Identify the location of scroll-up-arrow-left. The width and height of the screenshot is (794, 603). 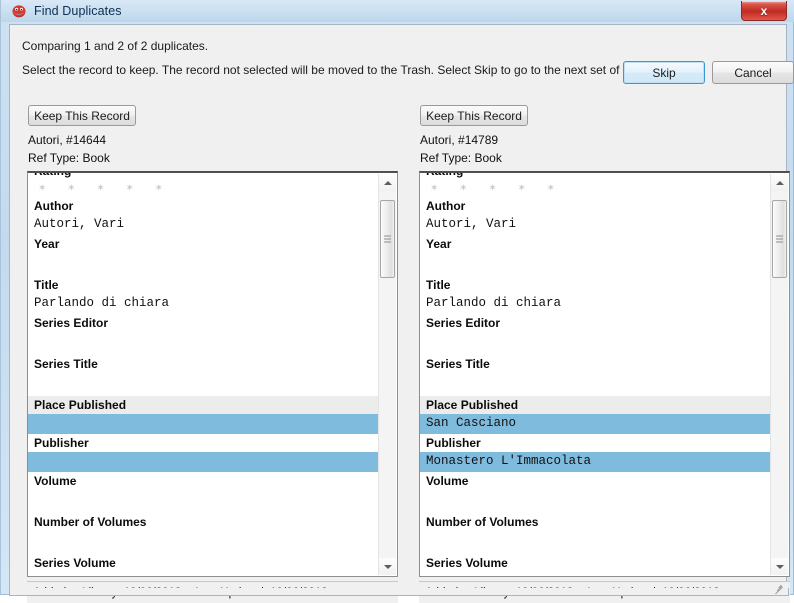
(387, 182).